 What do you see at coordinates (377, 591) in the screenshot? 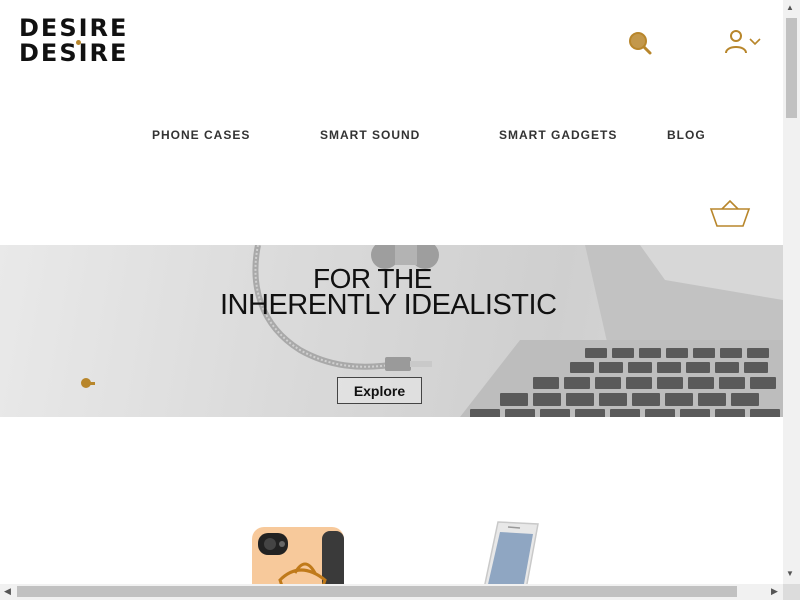
I see `horizontal-scrollbar-thumb` at bounding box center [377, 591].